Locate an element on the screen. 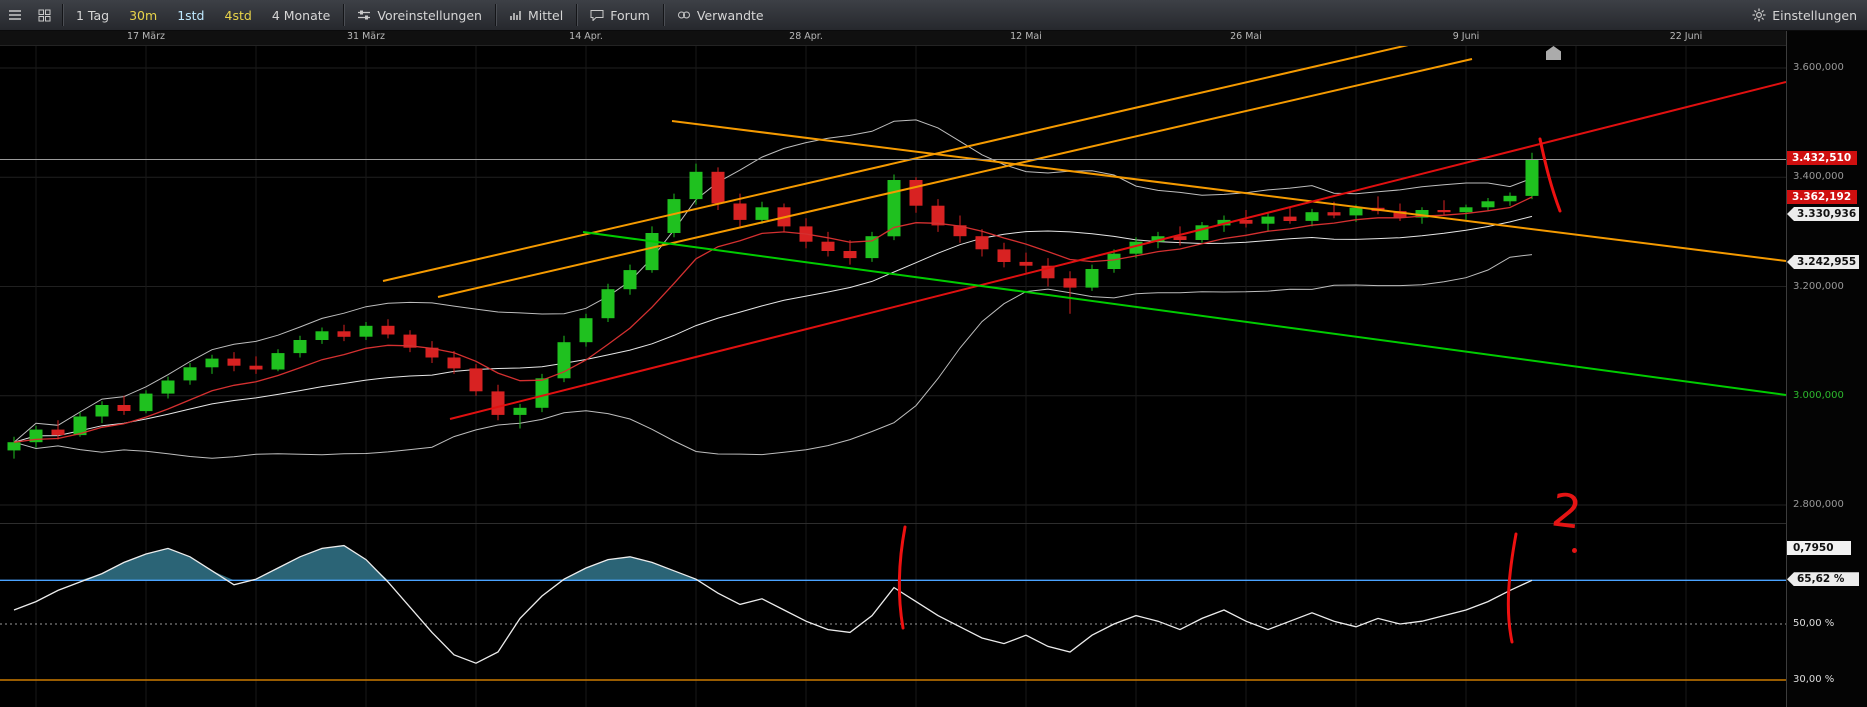 This screenshot has width=1867, height=707. panel-divider is located at coordinates (893, 523).